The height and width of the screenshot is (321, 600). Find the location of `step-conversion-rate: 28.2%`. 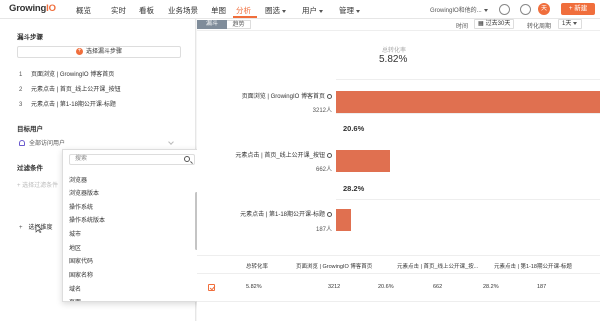

step-conversion-rate: 28.2% is located at coordinates (354, 188).